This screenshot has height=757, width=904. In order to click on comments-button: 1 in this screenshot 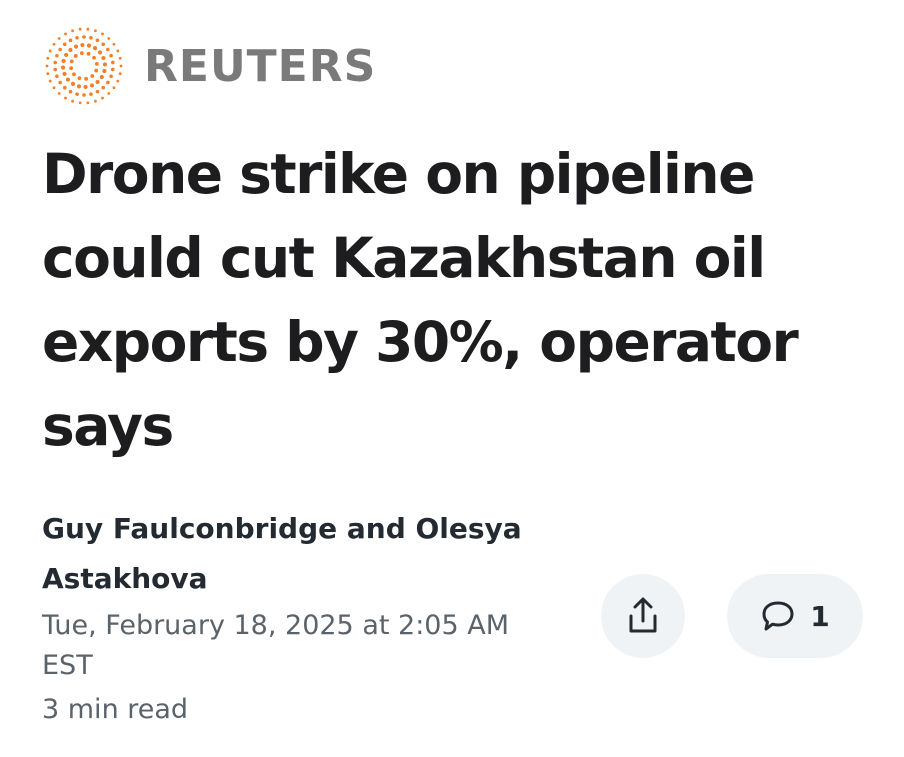, I will do `click(795, 616)`.